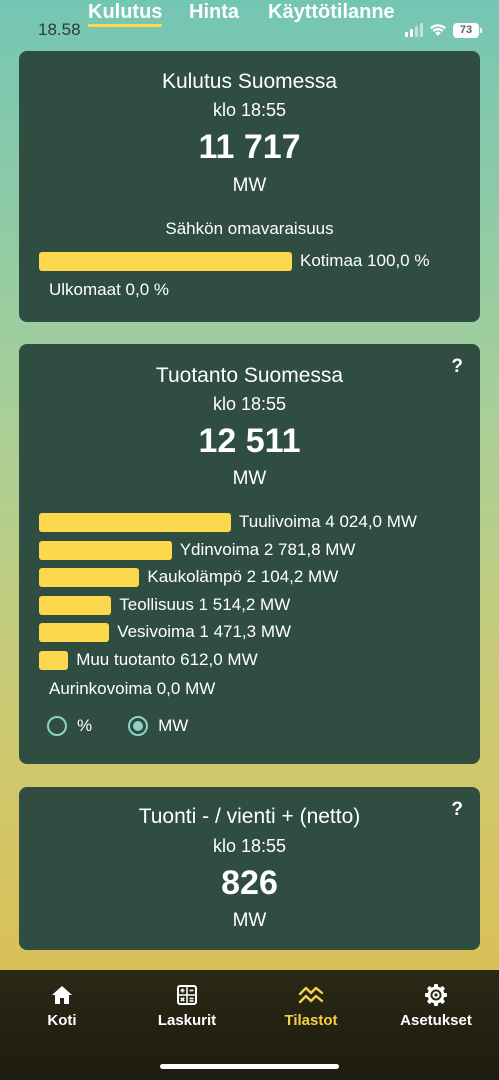 The image size is (499, 1080). What do you see at coordinates (249, 441) in the screenshot?
I see `production-value: 12 511` at bounding box center [249, 441].